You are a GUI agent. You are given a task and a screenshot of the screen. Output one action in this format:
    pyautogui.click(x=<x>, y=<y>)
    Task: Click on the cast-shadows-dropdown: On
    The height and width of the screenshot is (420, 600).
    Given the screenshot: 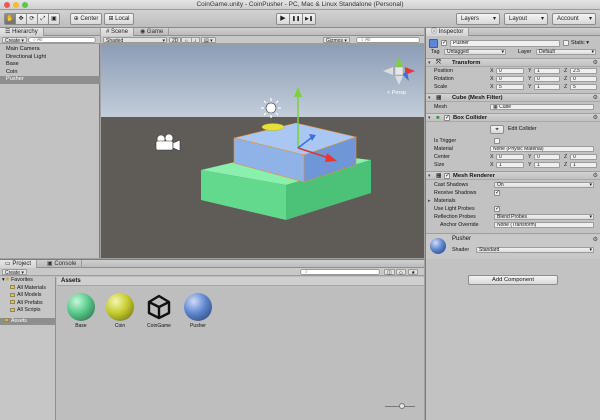 What is the action you would take?
    pyautogui.click(x=544, y=185)
    